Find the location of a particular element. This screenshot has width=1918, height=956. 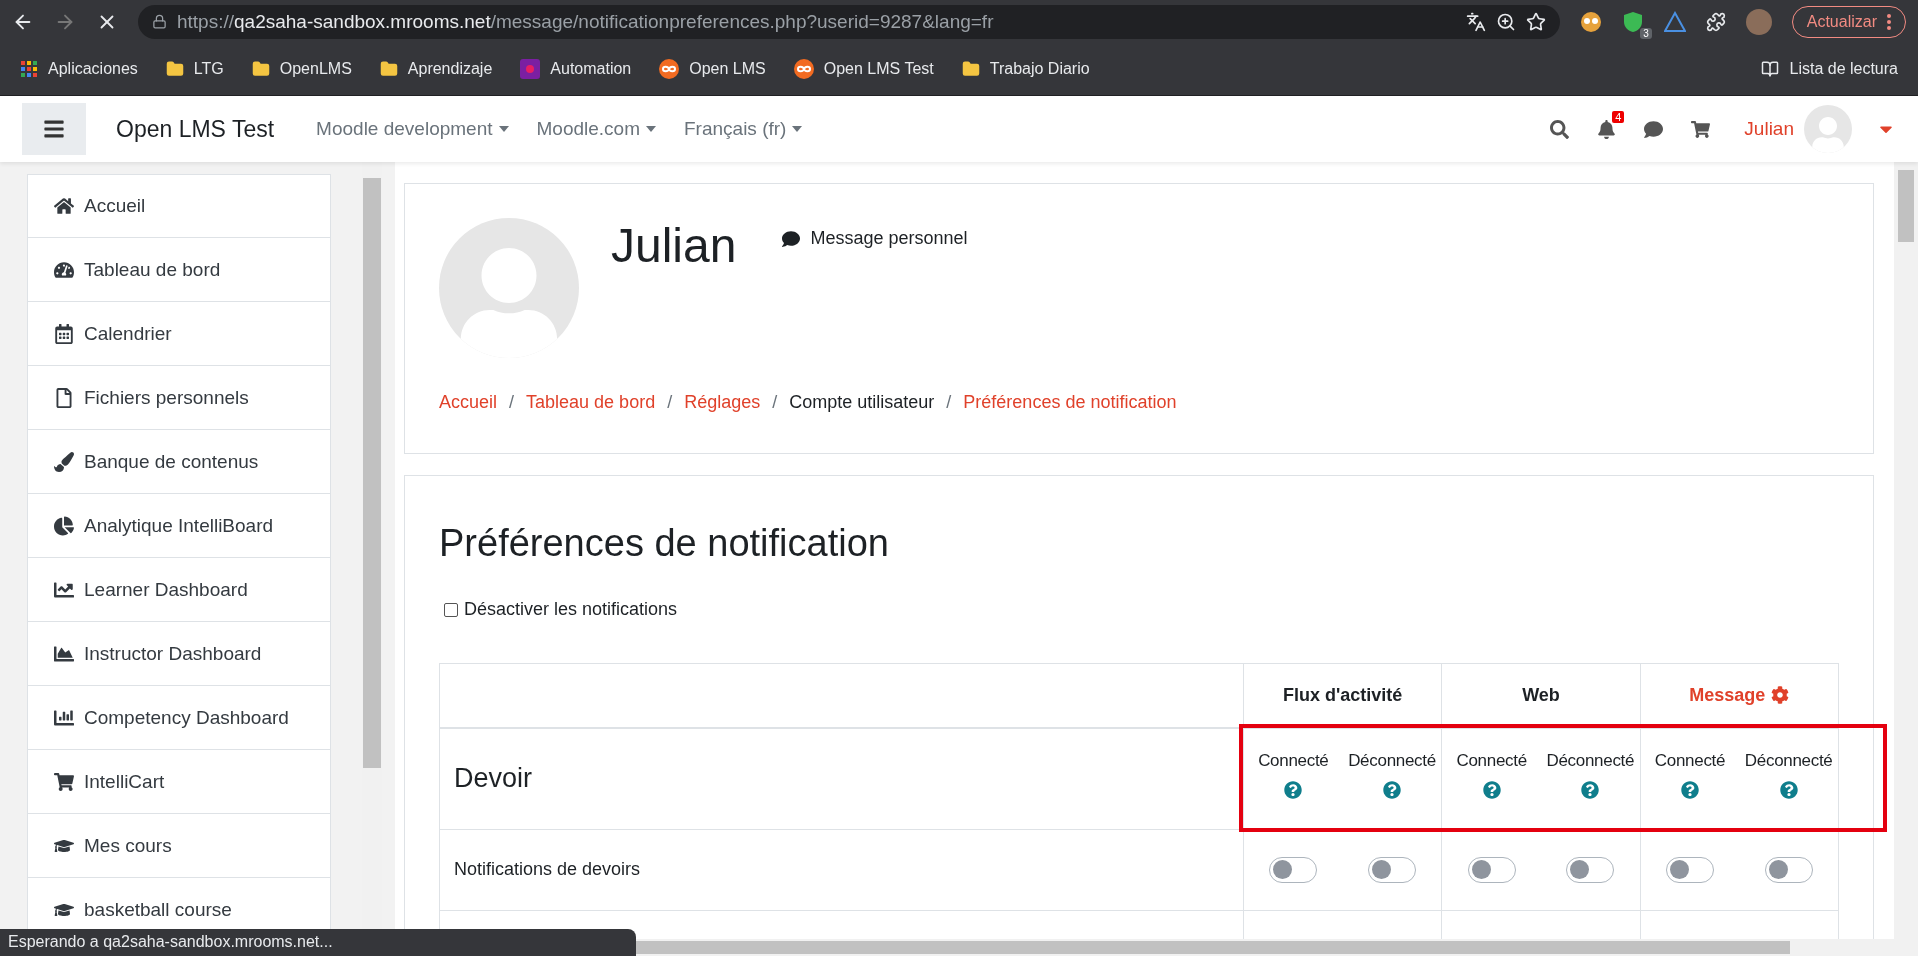

sidebar-item: Tableau de bord is located at coordinates (179, 270).